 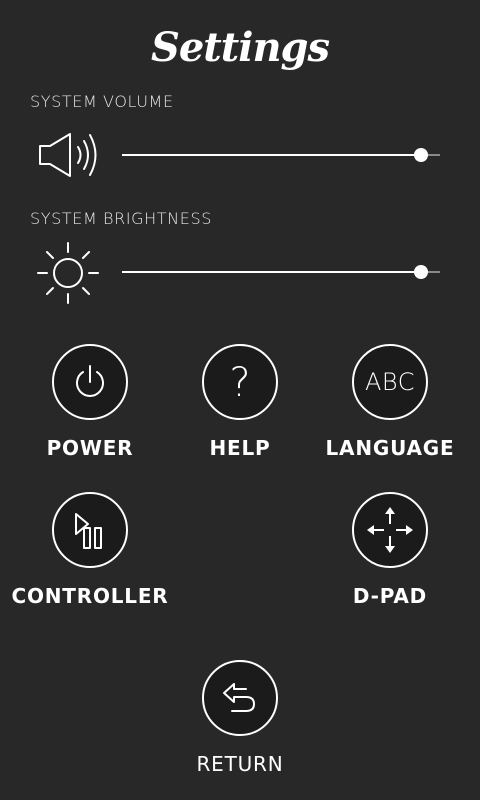 I want to click on brightness-label: SYSTEM BRIGHTNESS, so click(x=121, y=218).